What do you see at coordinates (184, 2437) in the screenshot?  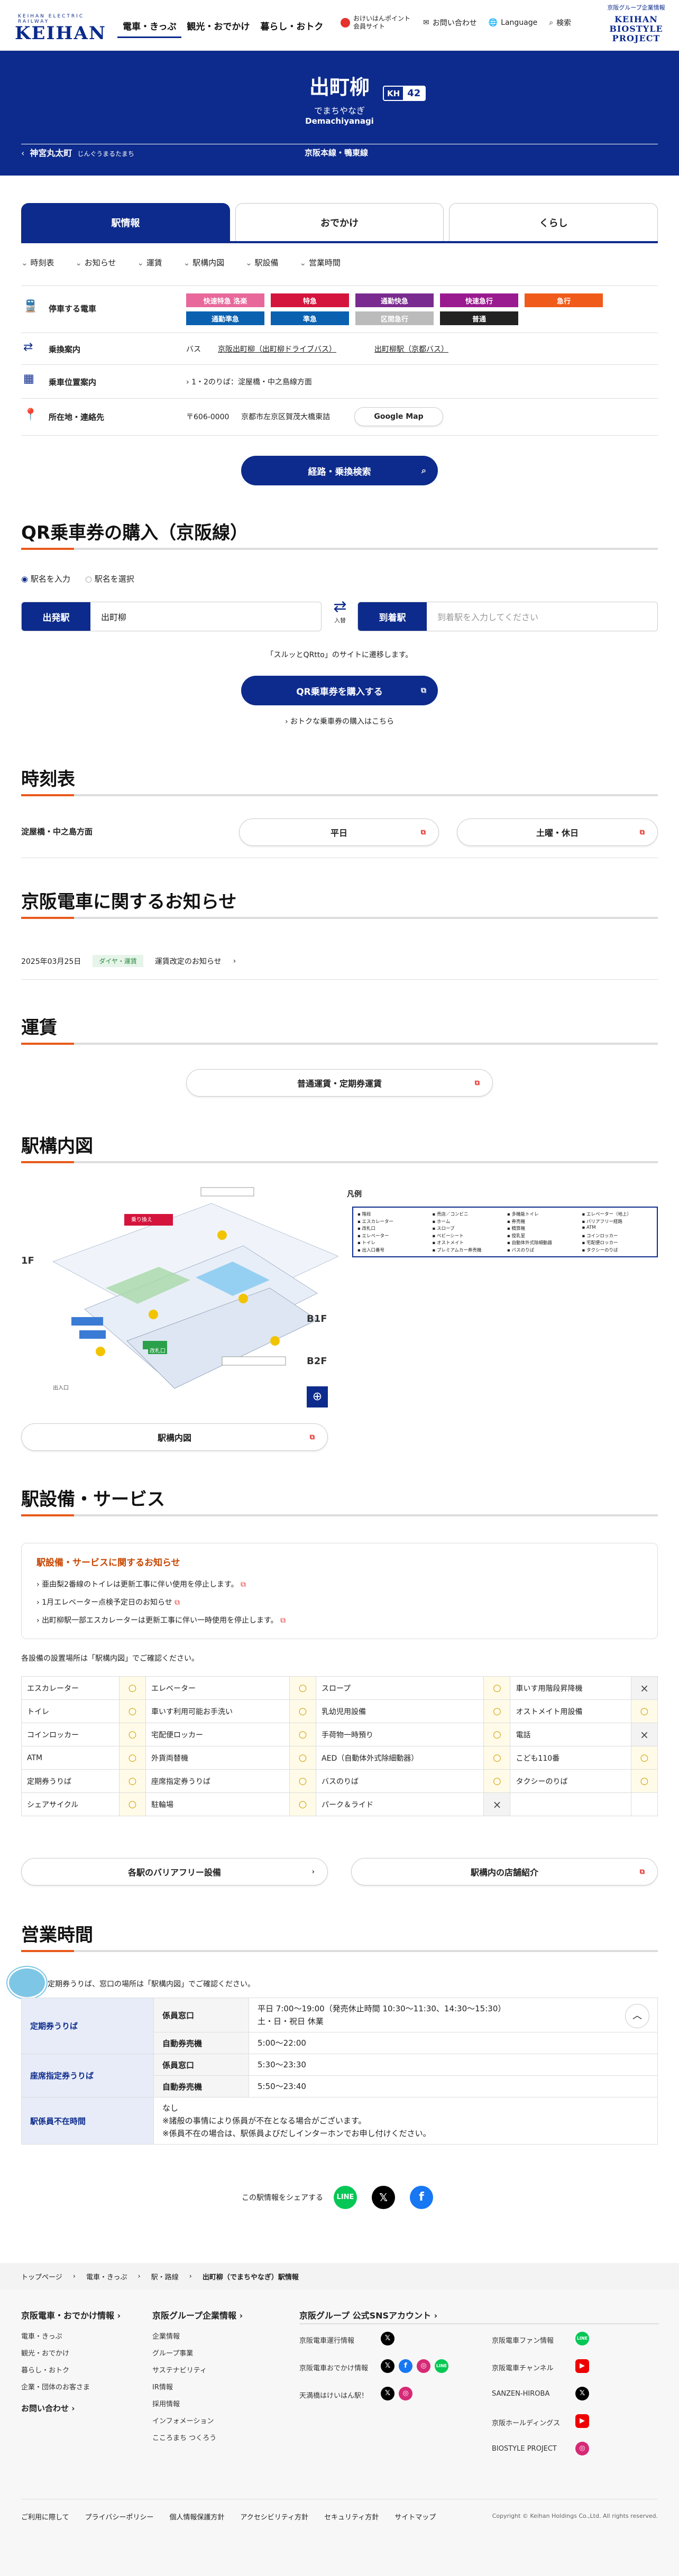 I see `footer-link-kokoromachi: こころまち つくろう` at bounding box center [184, 2437].